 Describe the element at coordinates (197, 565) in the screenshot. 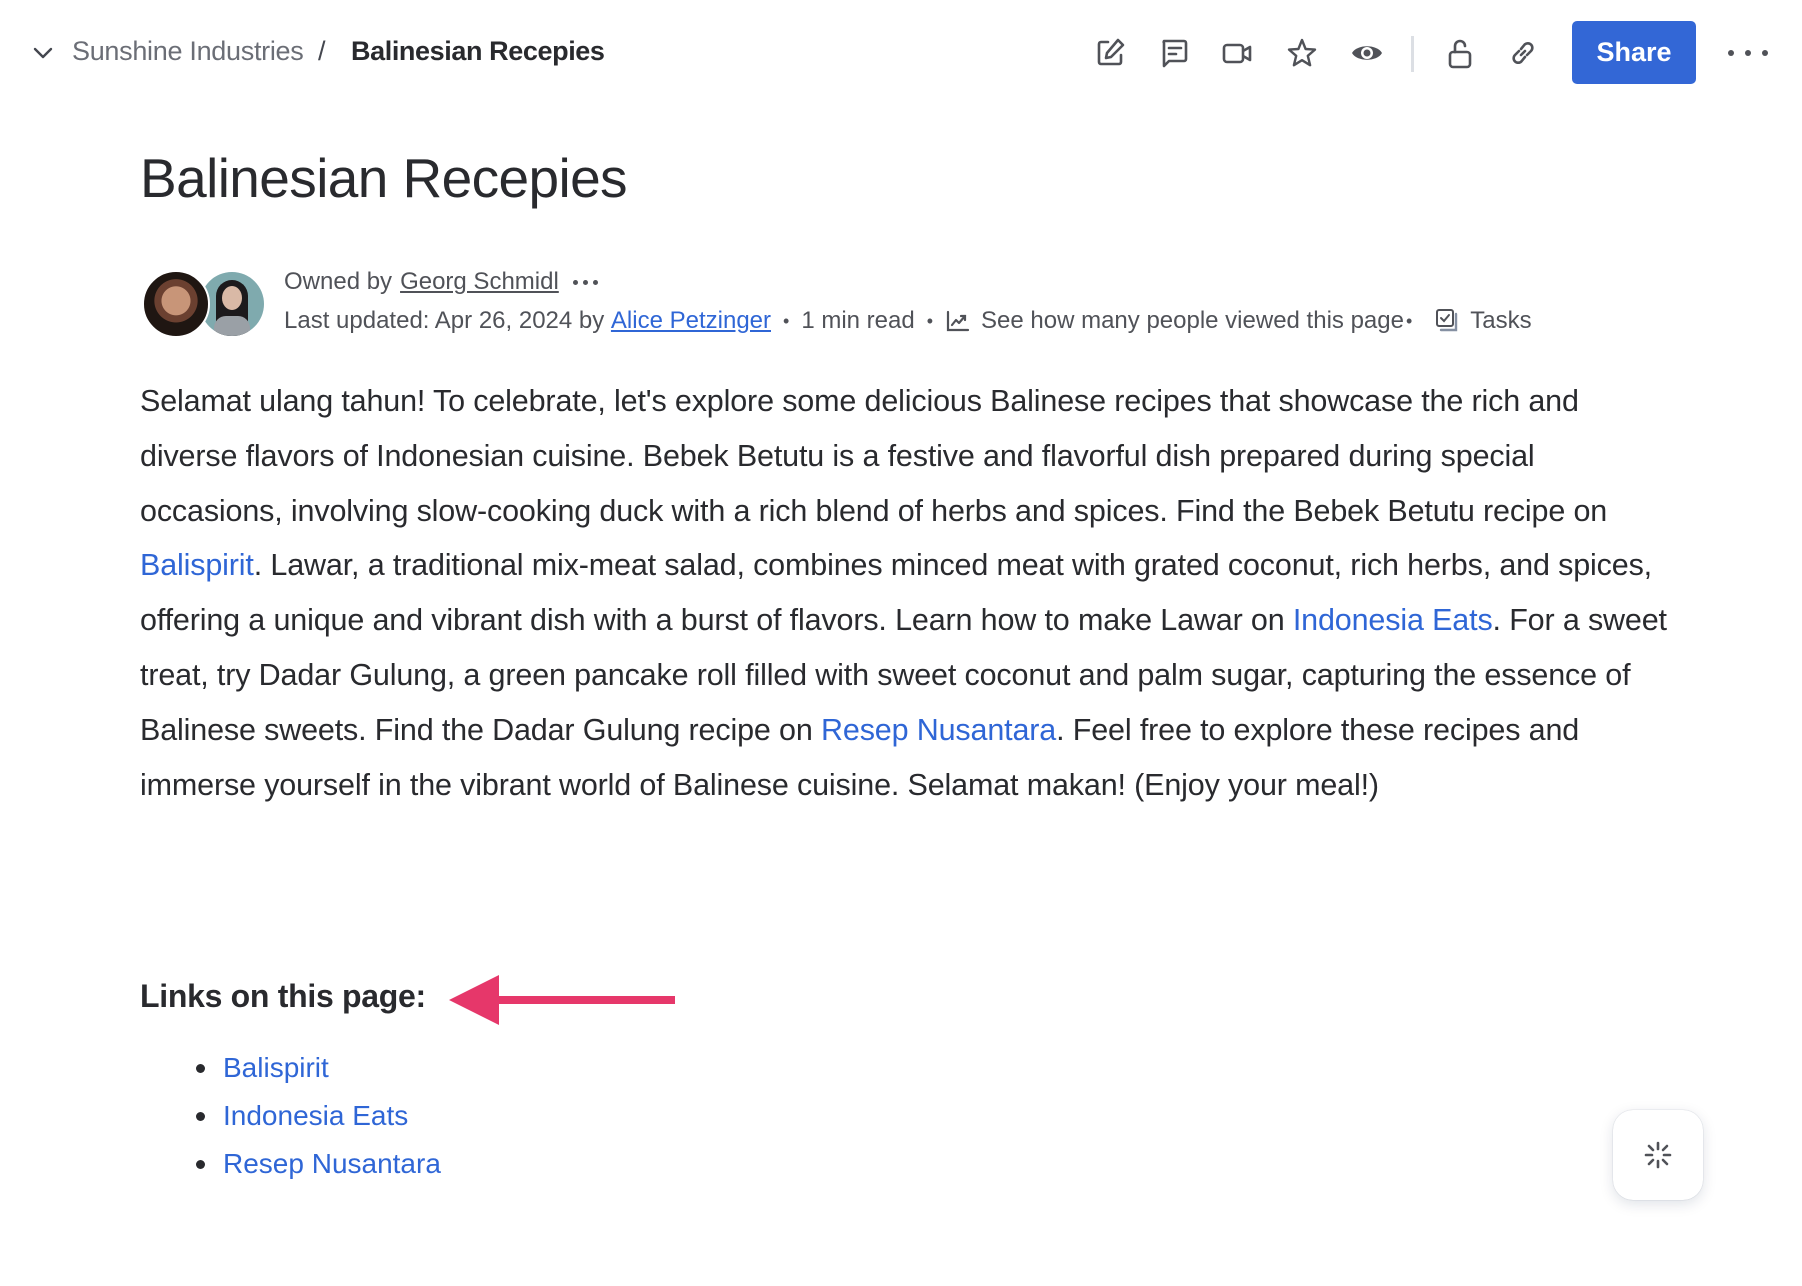

I see `inline-link: Balispirit` at that location.